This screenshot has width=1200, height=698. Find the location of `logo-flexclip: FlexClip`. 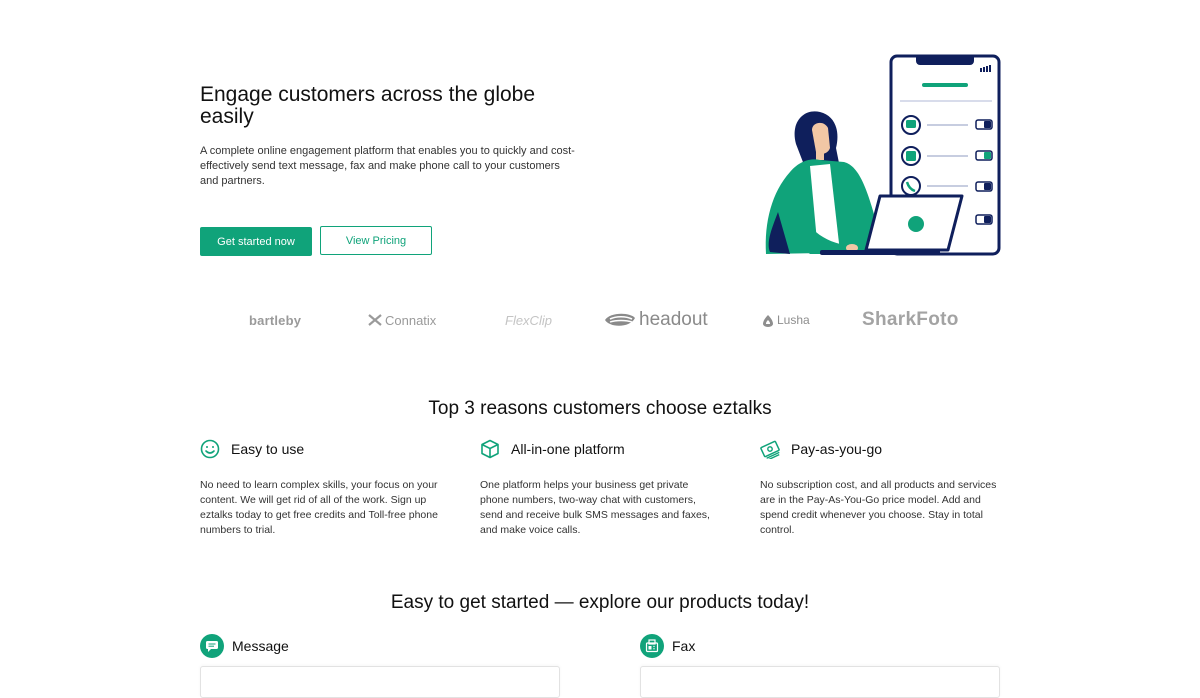

logo-flexclip: FlexClip is located at coordinates (528, 320).